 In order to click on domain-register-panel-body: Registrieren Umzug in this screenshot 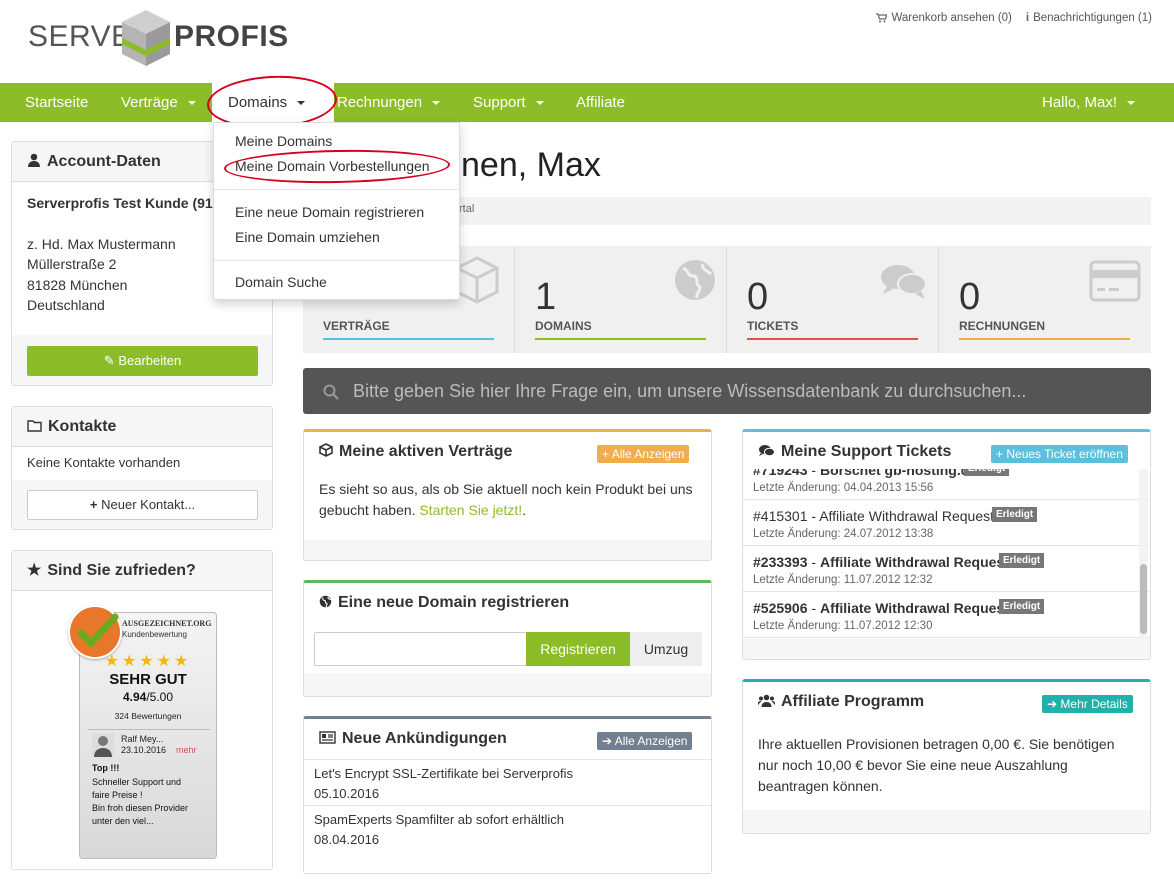, I will do `click(507, 648)`.